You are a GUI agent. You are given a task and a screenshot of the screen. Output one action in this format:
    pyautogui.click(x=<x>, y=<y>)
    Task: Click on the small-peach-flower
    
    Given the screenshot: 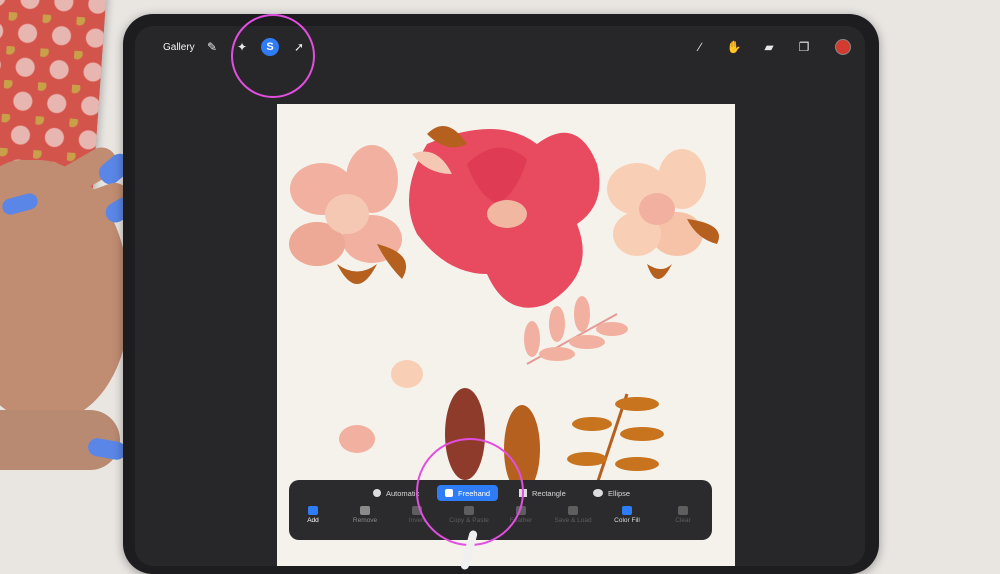 What is the action you would take?
    pyautogui.click(x=407, y=374)
    